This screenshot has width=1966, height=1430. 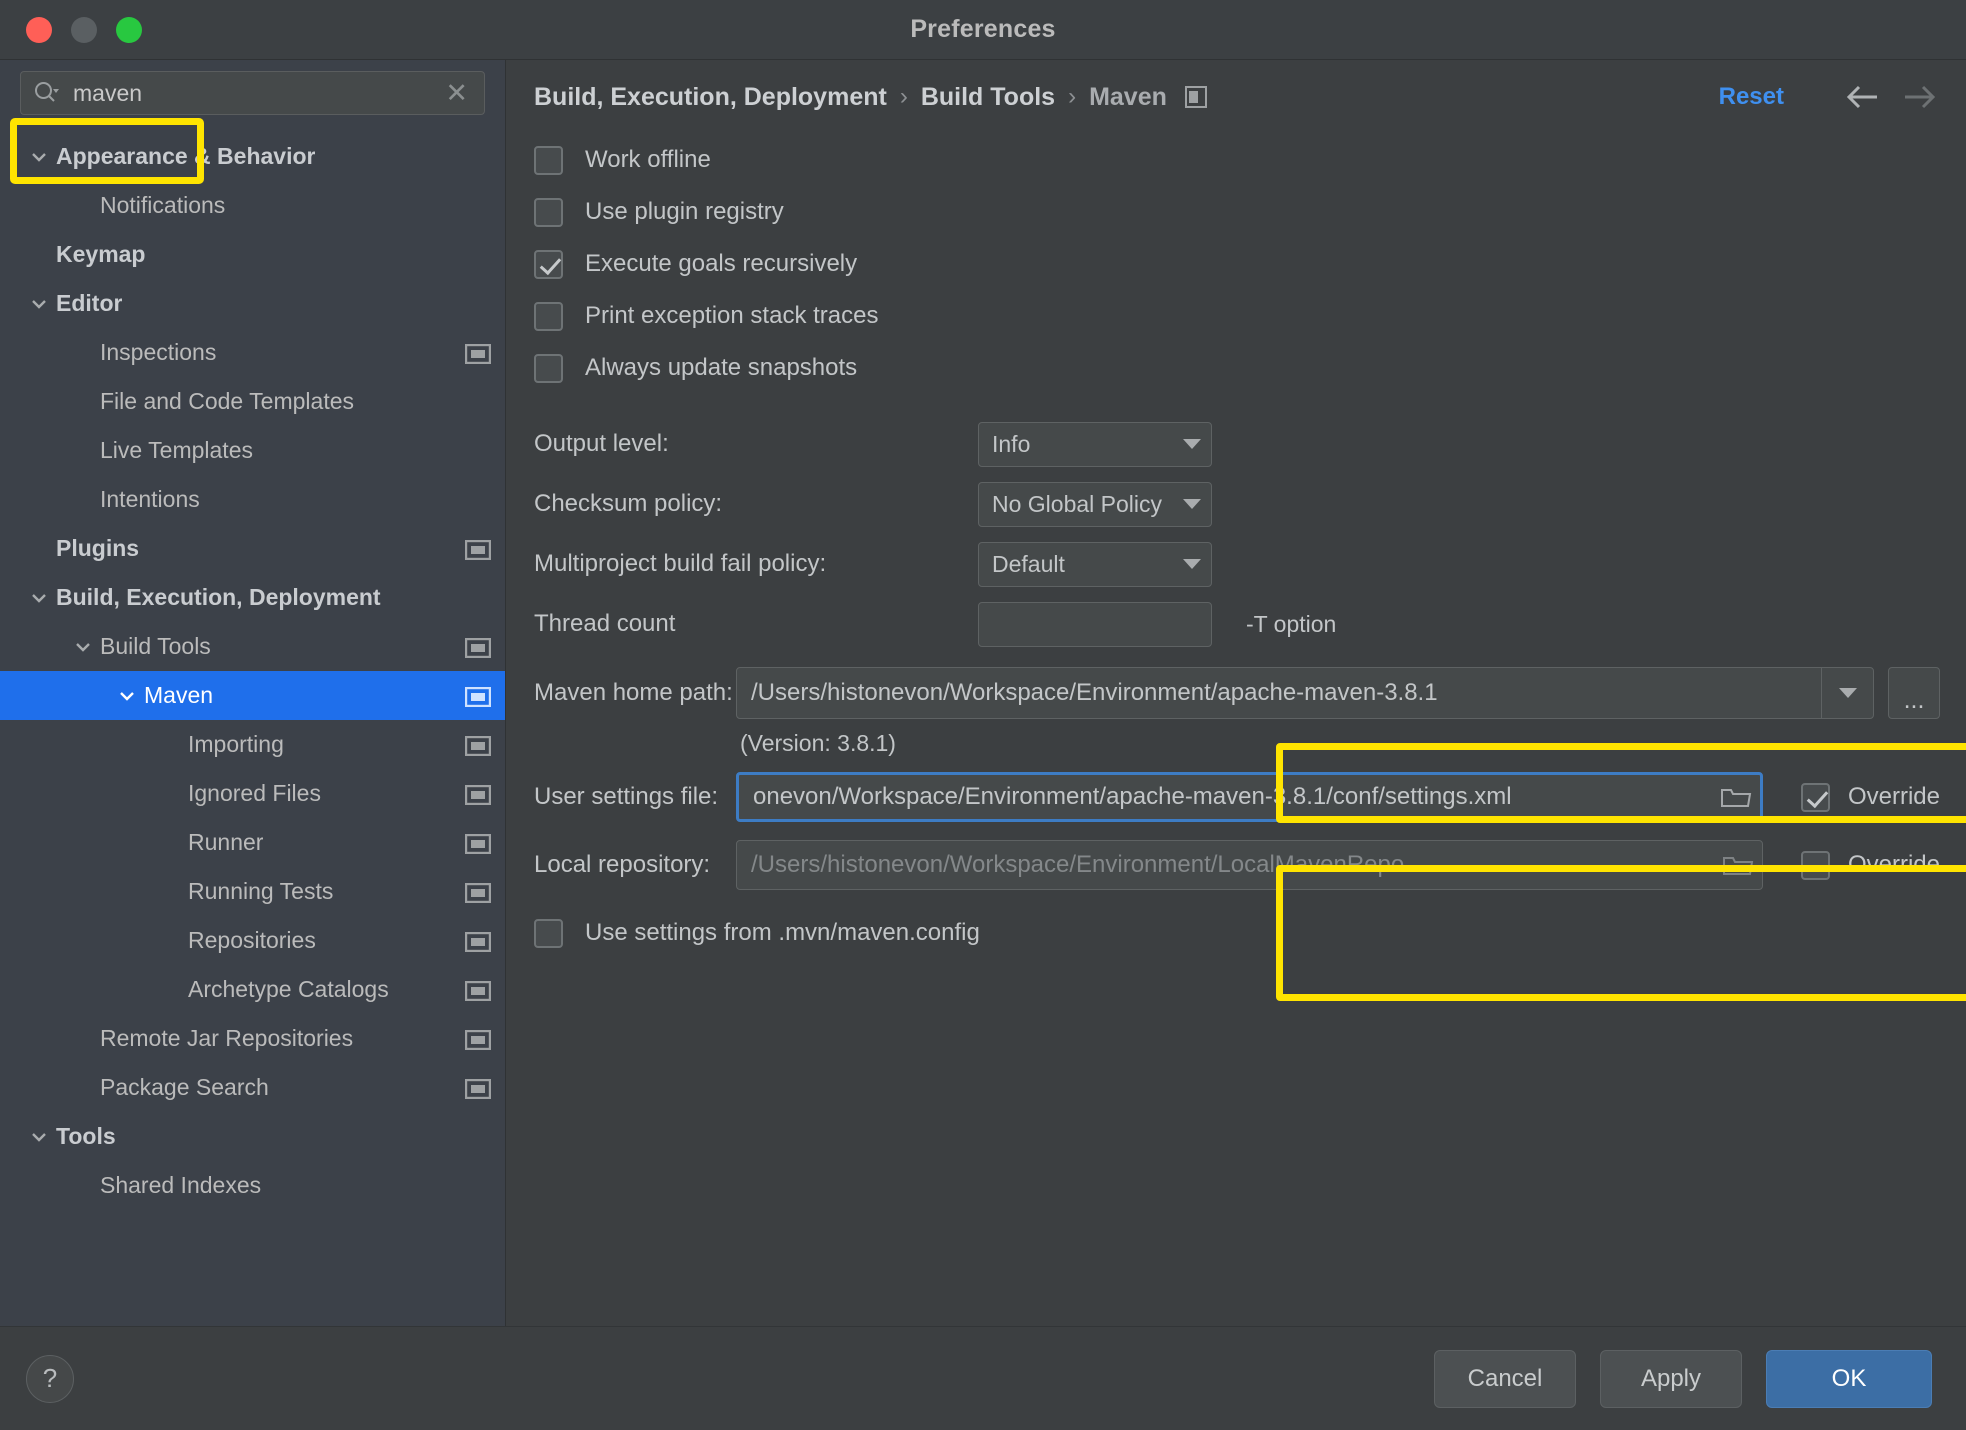 What do you see at coordinates (252, 597) in the screenshot?
I see `sidebar-item-build-execution-deployment: Build, Execution, Deployment` at bounding box center [252, 597].